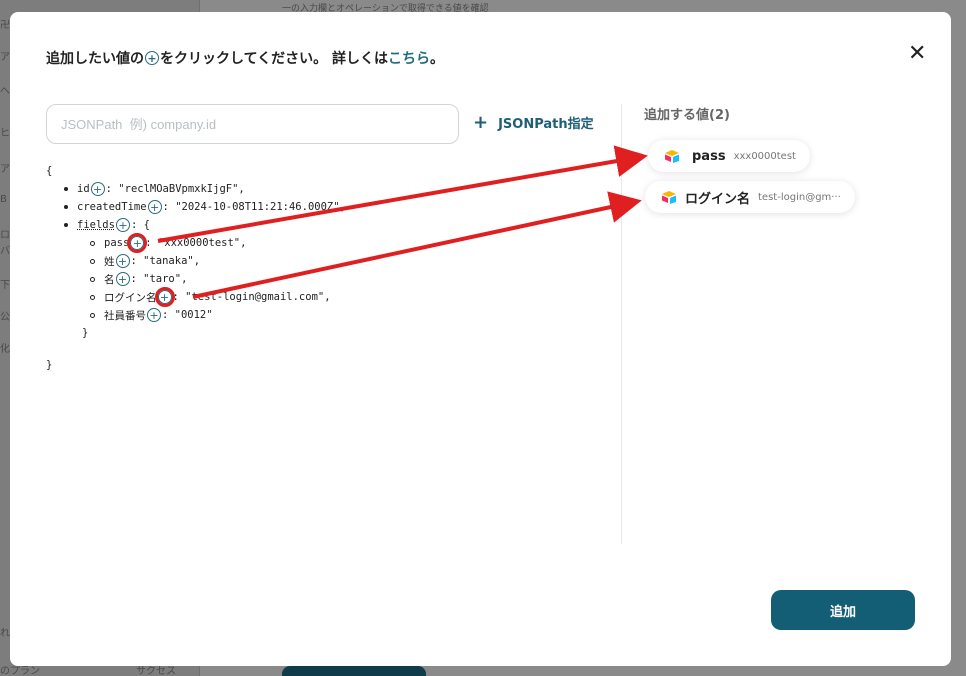 This screenshot has height=676, width=966. I want to click on json-value: : "test-login@gmail.com",, so click(251, 297).